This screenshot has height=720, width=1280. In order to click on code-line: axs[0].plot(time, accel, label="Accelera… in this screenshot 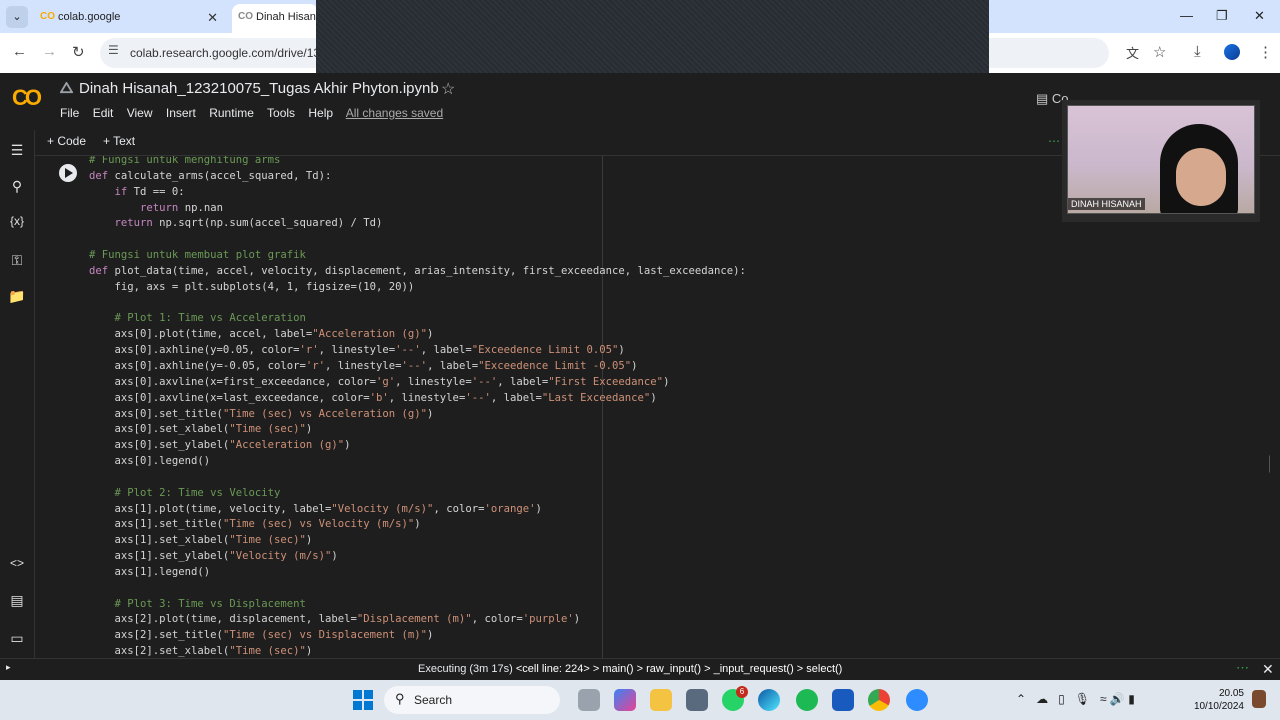, I will do `click(417, 335)`.